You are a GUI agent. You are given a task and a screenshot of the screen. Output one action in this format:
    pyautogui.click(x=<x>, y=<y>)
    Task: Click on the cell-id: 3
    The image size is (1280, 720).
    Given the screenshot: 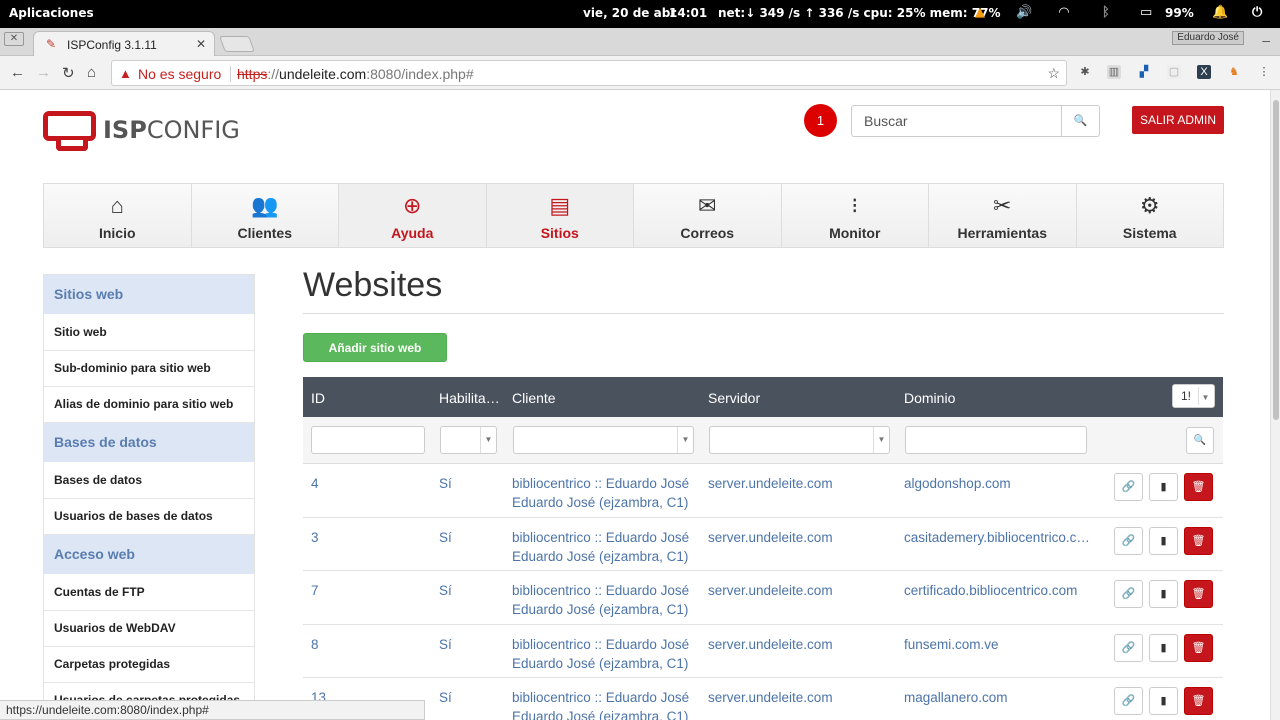 What is the action you would take?
    pyautogui.click(x=315, y=537)
    